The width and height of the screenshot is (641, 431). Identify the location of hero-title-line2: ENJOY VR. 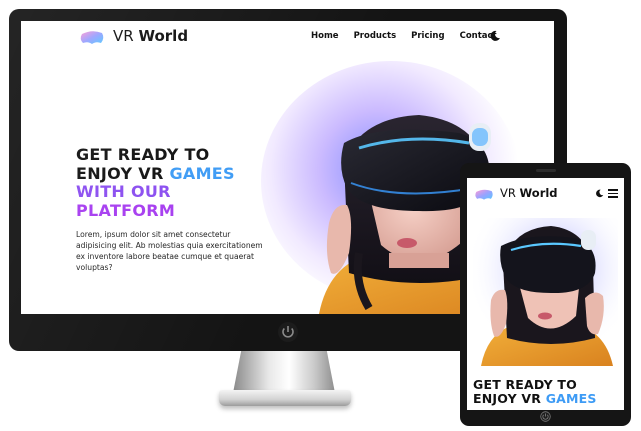
(120, 173).